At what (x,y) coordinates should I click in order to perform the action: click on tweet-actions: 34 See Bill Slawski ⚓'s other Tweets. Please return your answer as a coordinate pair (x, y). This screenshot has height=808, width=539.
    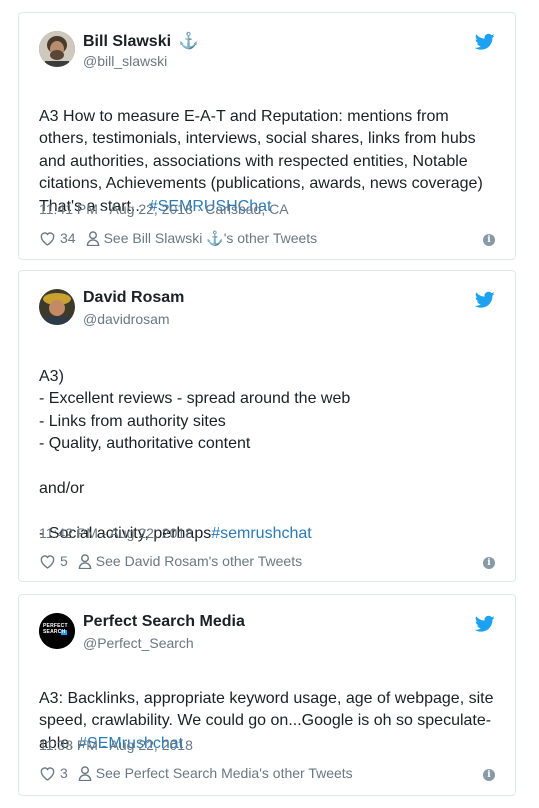
    Looking at the image, I should click on (178, 238).